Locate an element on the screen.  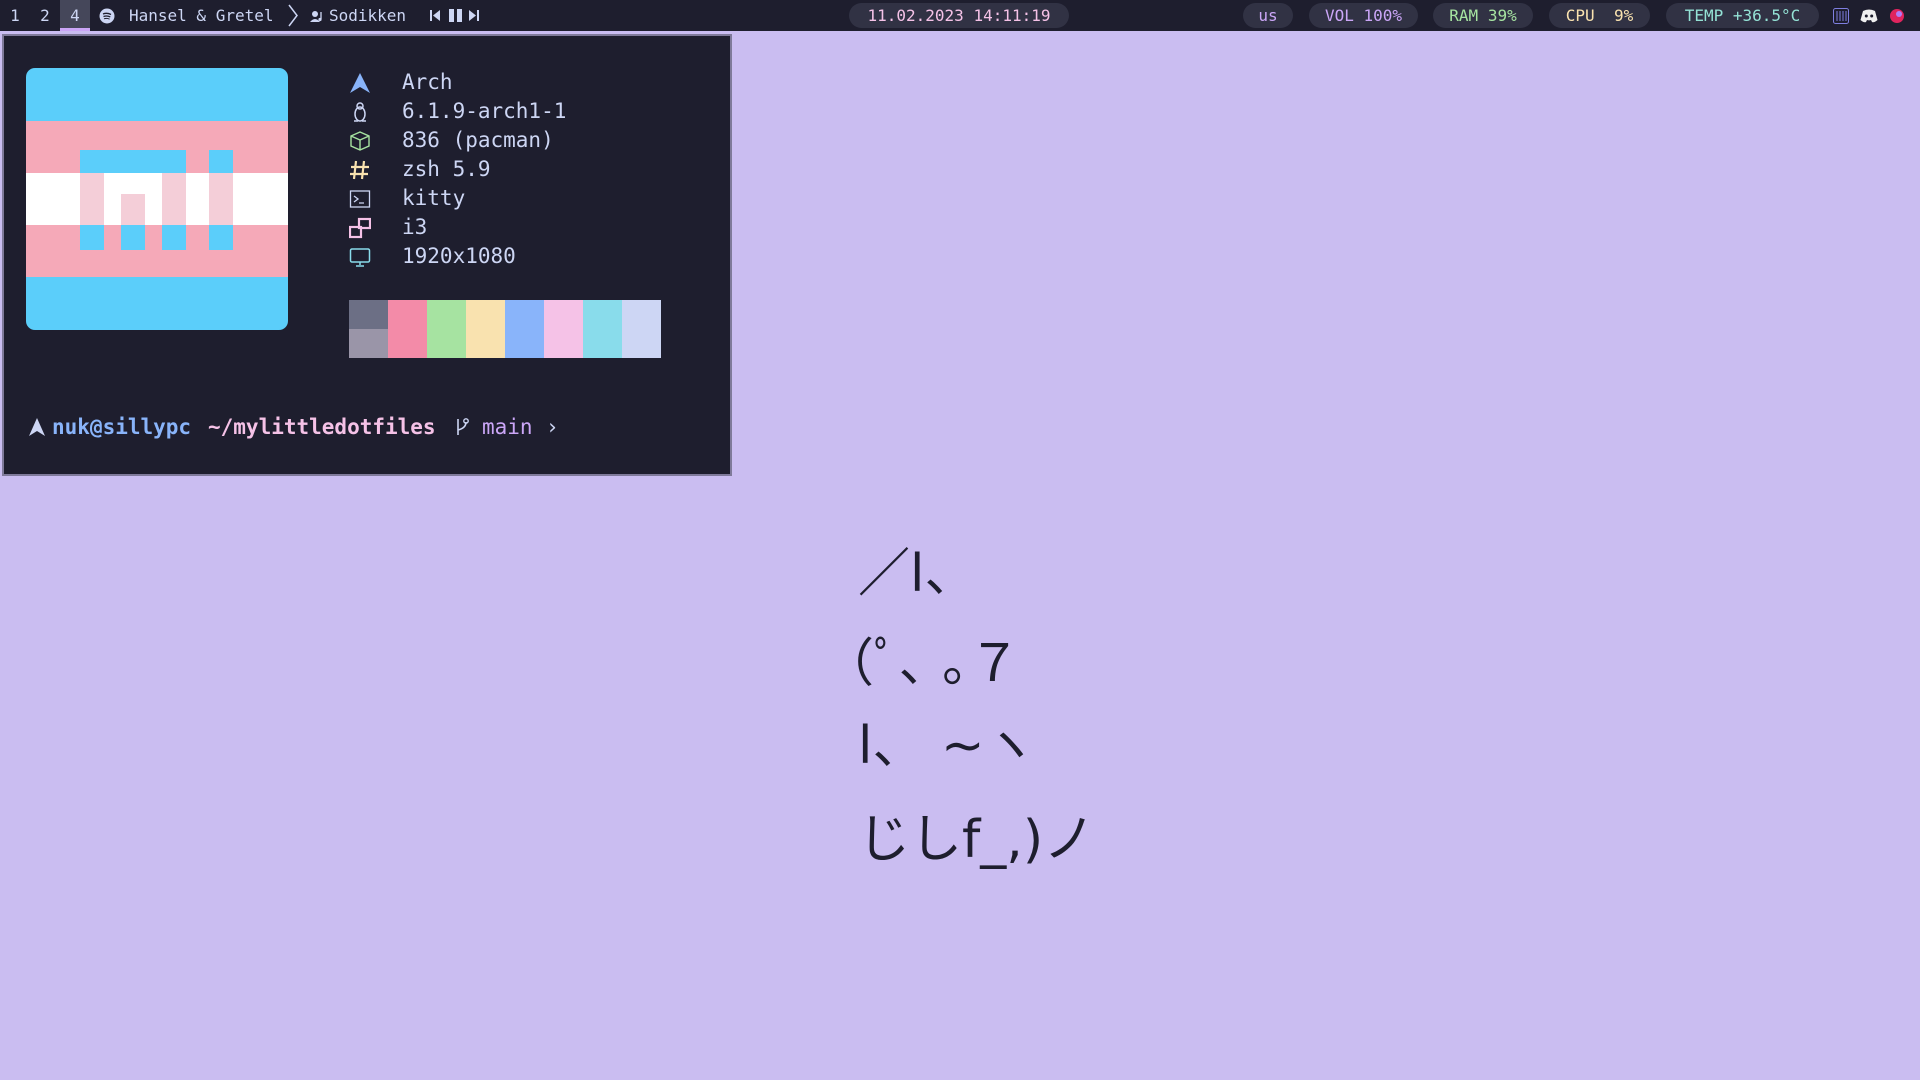
cpu-value: 9% is located at coordinates (1623, 15).